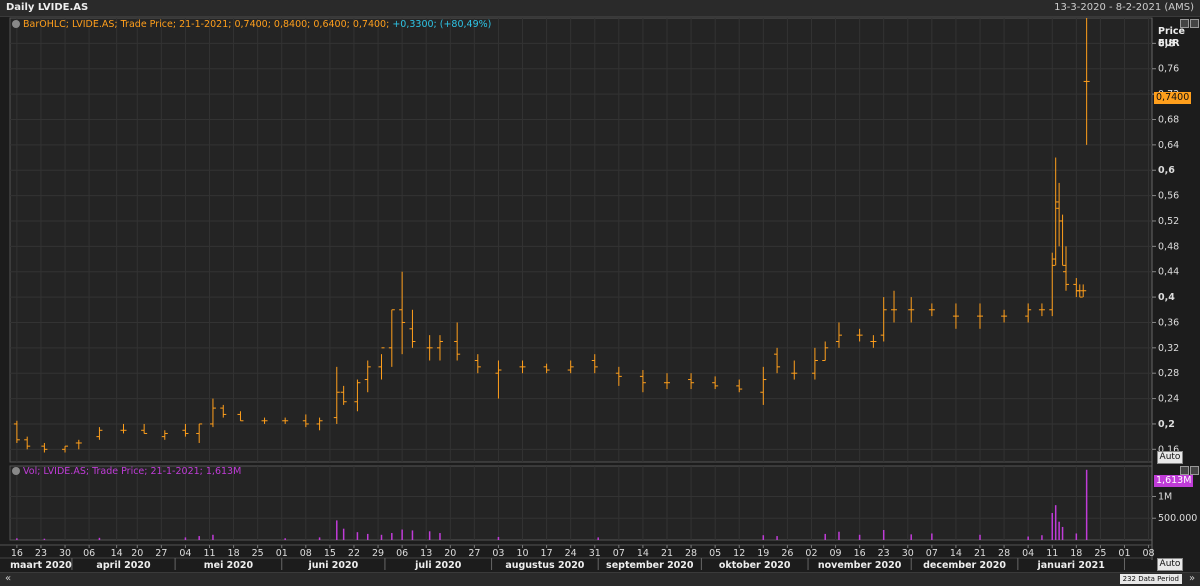  I want to click on volume-panel-restore-icon, so click(1184, 470).